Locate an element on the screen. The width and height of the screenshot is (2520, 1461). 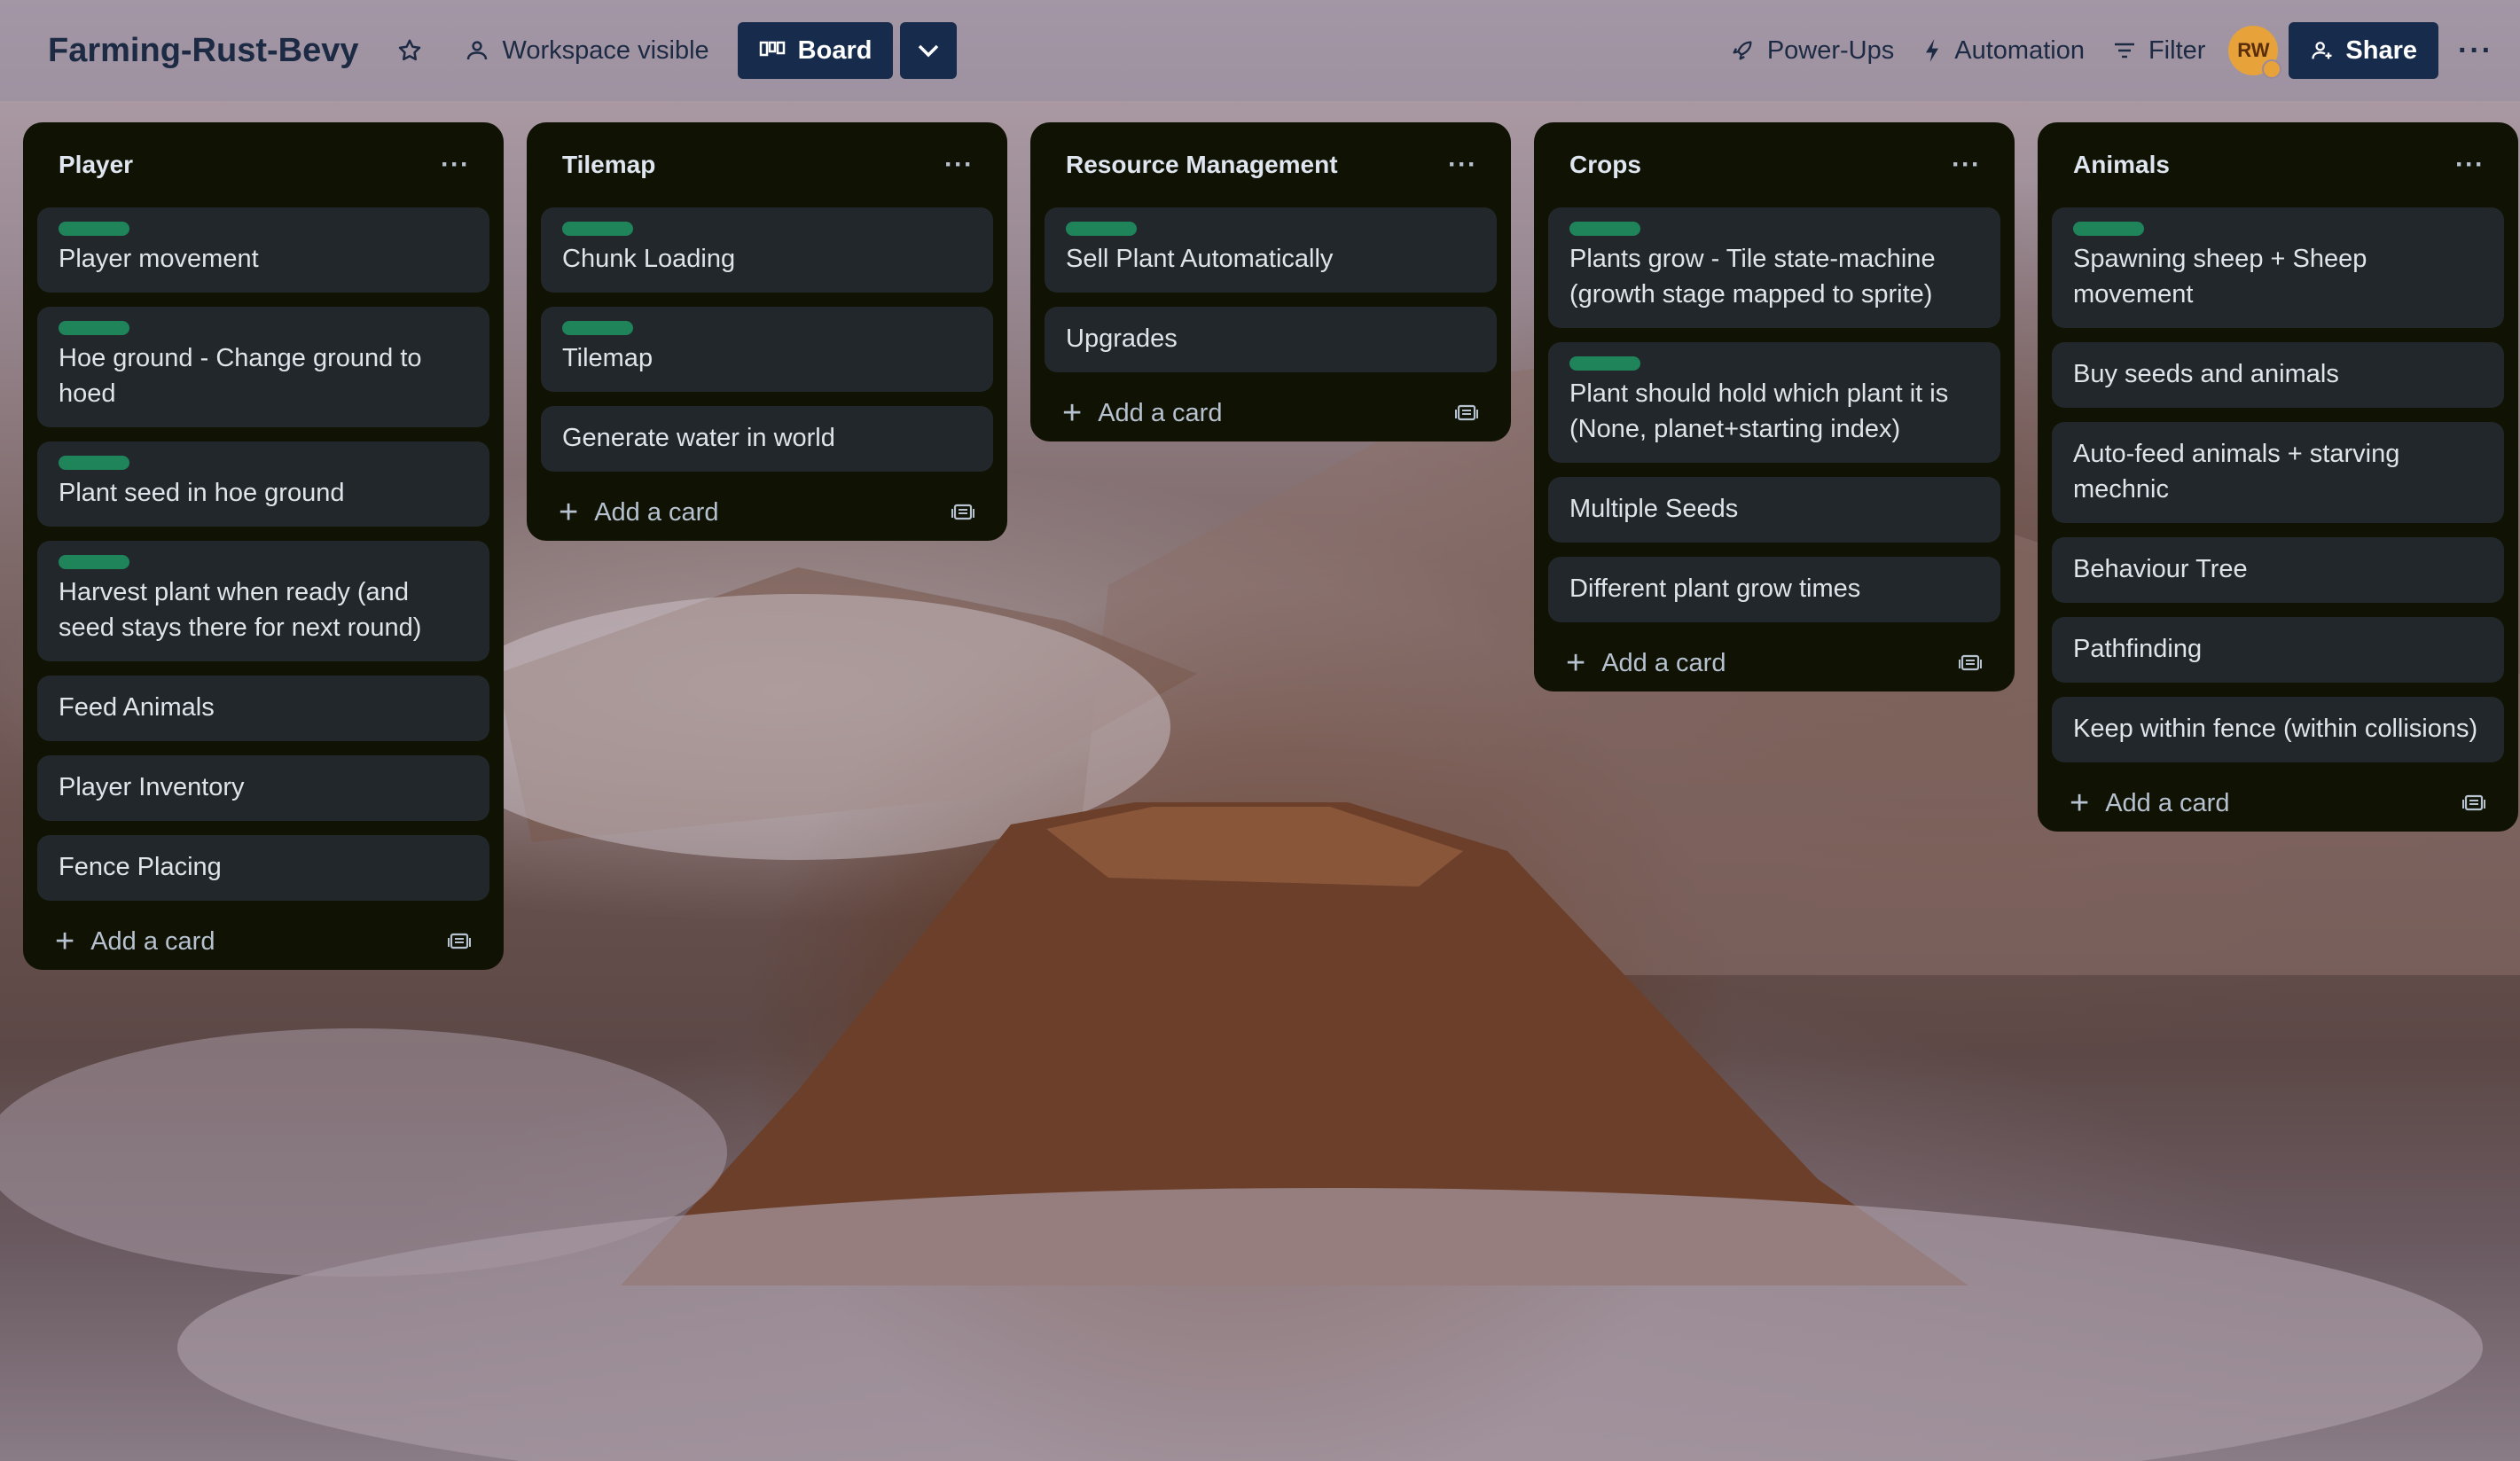
card-title: Keep within fence (within collisions) is located at coordinates (2275, 729).